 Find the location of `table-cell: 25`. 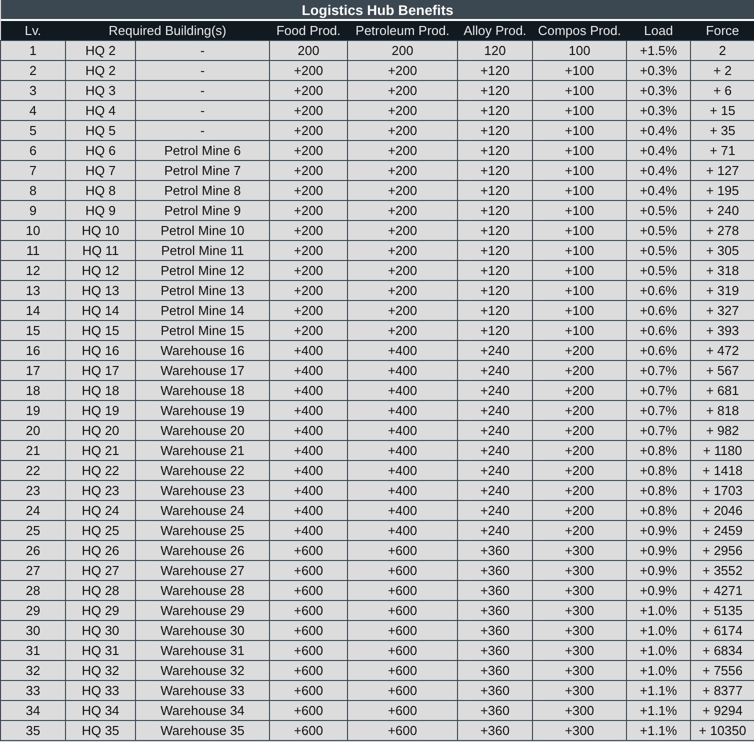

table-cell: 25 is located at coordinates (33, 530).